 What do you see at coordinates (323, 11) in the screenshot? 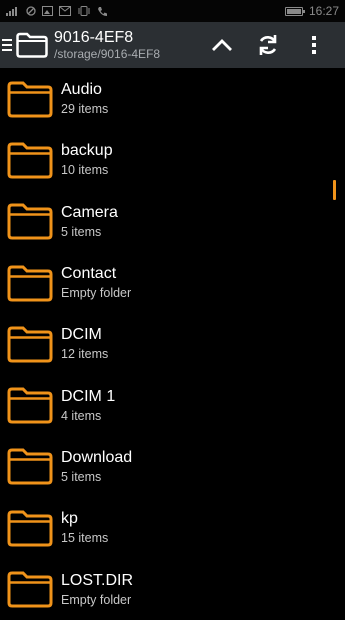
I see `status-time: 16:27` at bounding box center [323, 11].